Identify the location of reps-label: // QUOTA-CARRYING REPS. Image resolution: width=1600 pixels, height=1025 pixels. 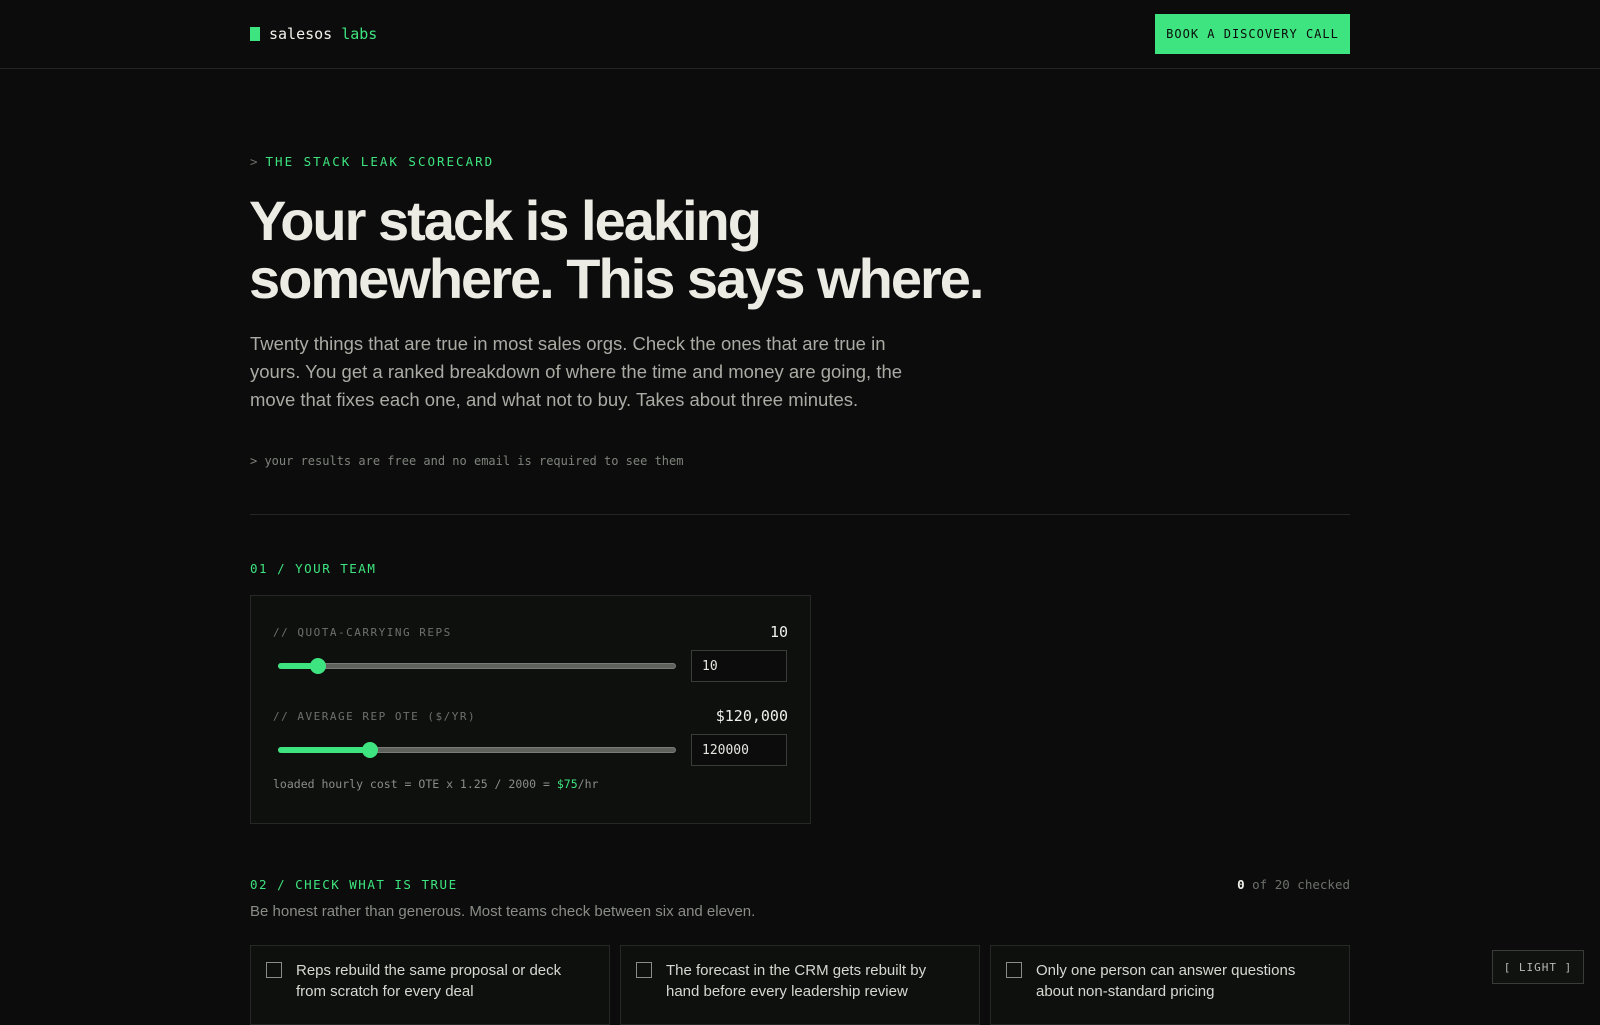
(362, 632).